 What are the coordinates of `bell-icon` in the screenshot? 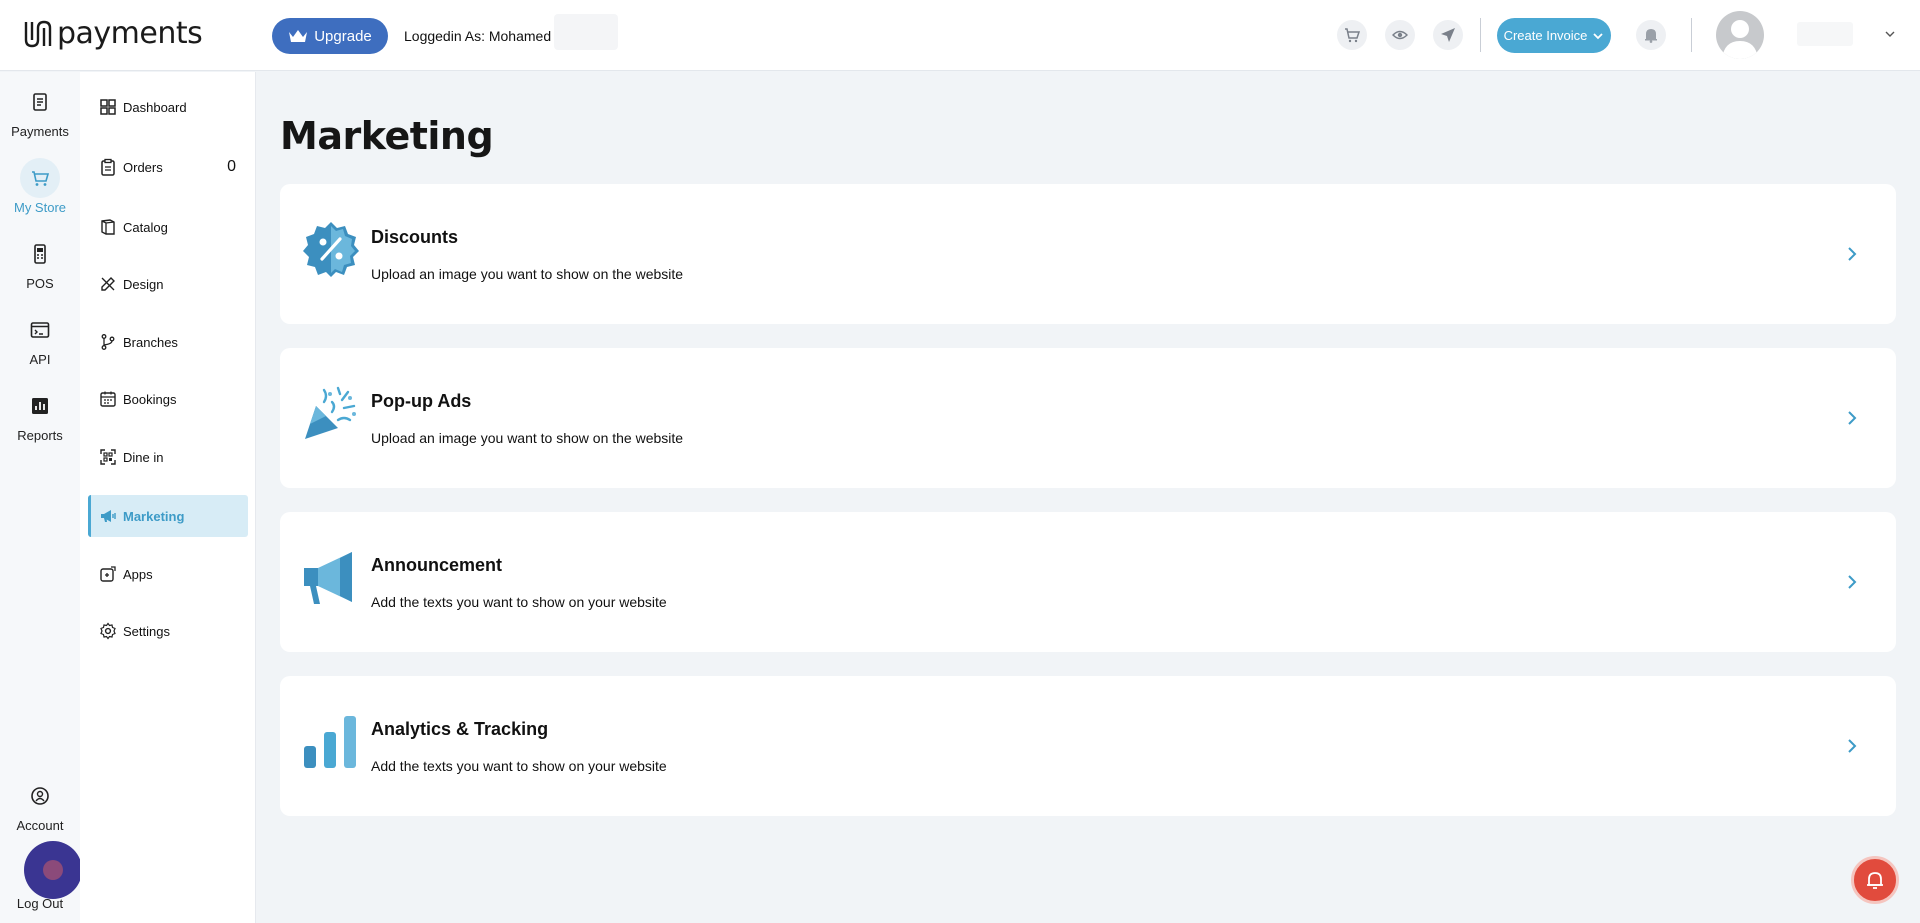 It's located at (1875, 880).